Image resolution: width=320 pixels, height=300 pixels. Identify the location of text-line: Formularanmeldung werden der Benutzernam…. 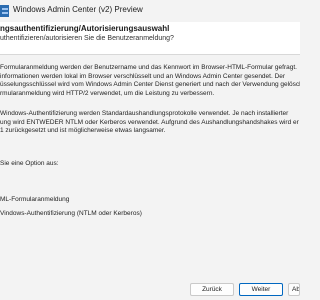
(148, 67).